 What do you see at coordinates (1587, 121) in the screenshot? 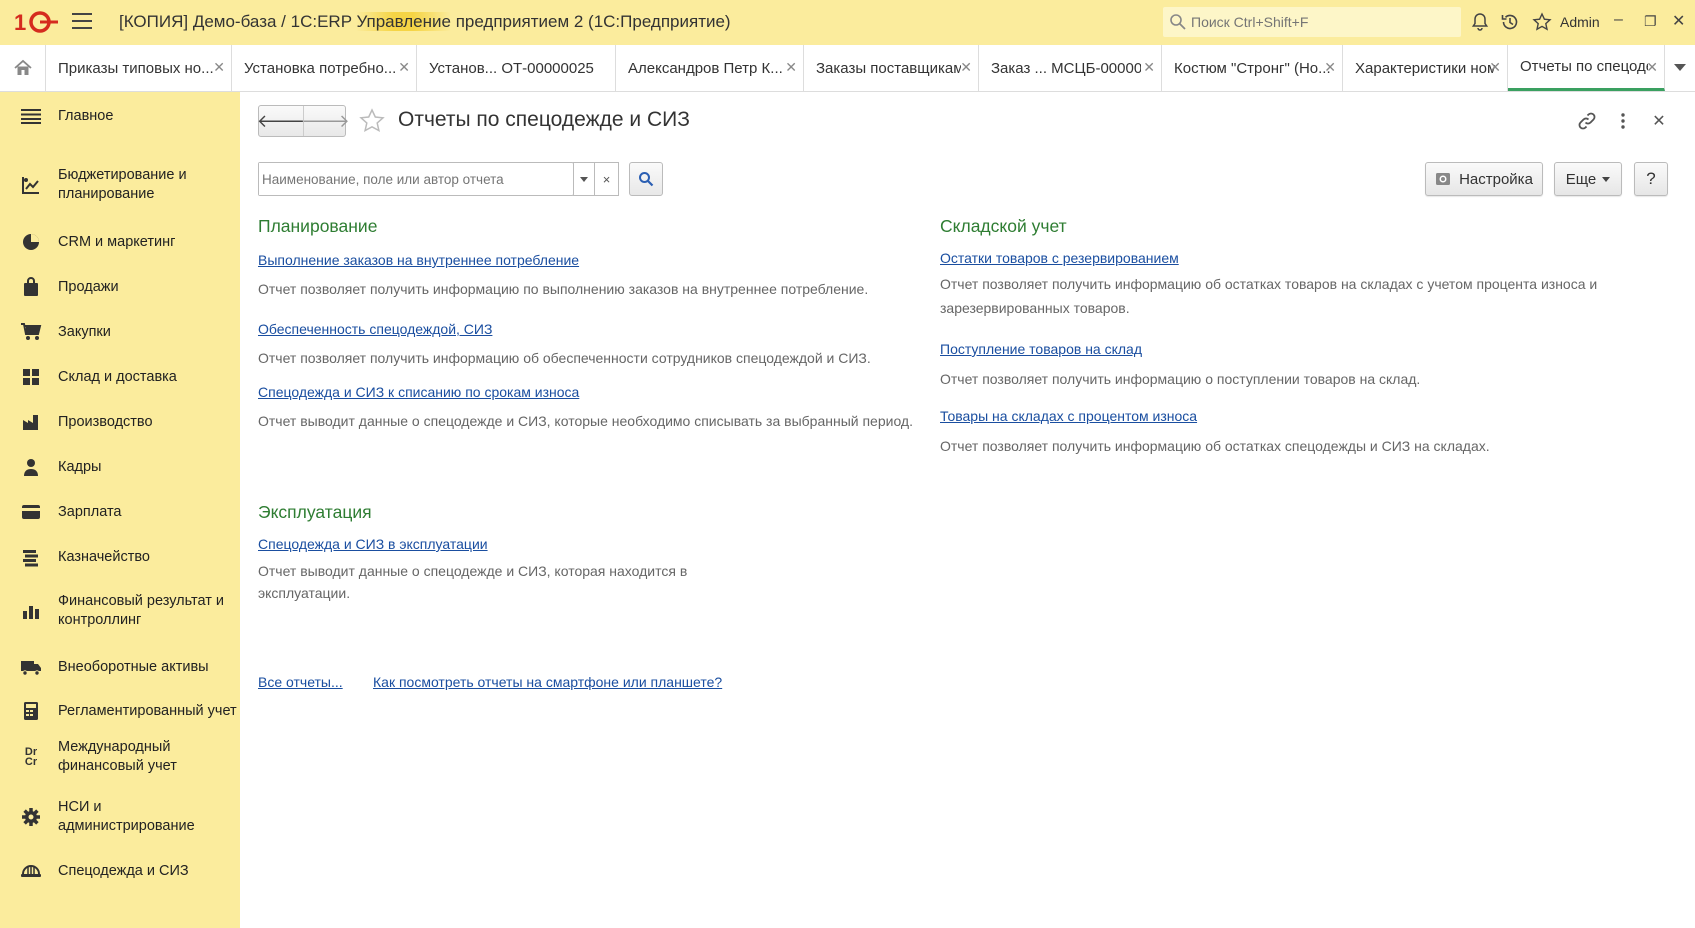
I see `link-icon` at bounding box center [1587, 121].